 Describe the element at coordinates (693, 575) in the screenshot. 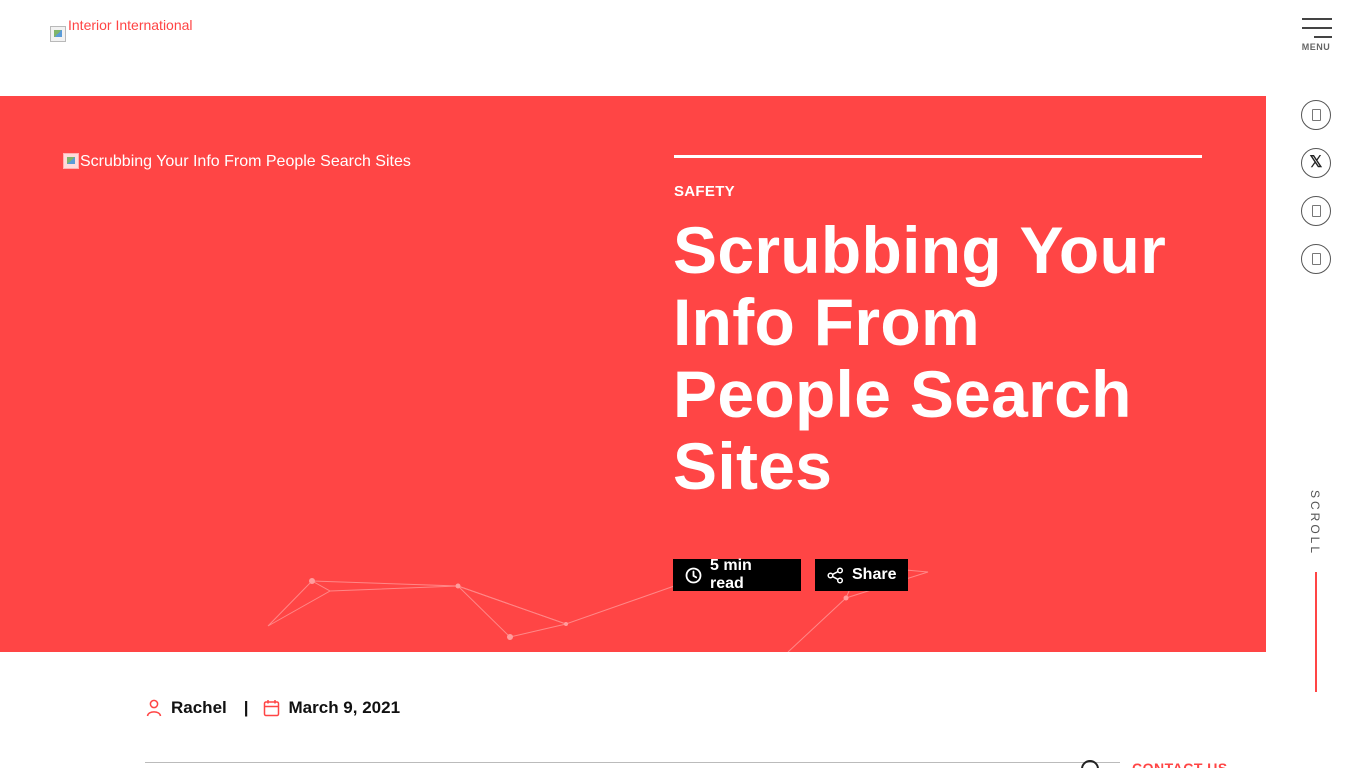

I see `clock-icon` at that location.